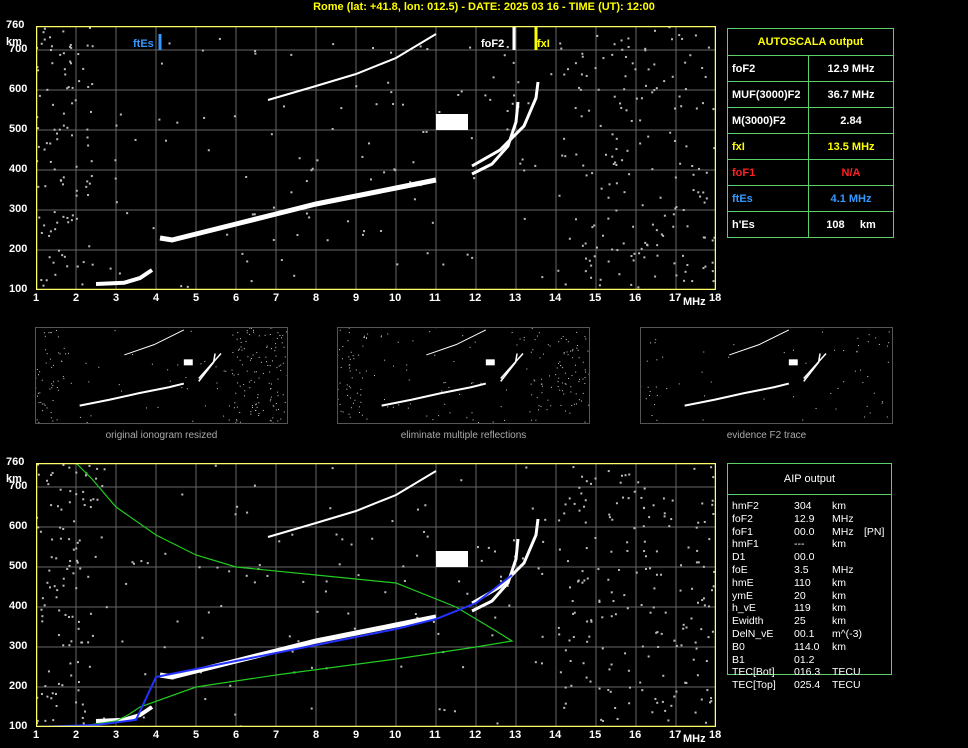 This screenshot has width=968, height=748. What do you see at coordinates (810, 146) in the screenshot?
I see `autoscala-row: fxI 13.5 MHz` at bounding box center [810, 146].